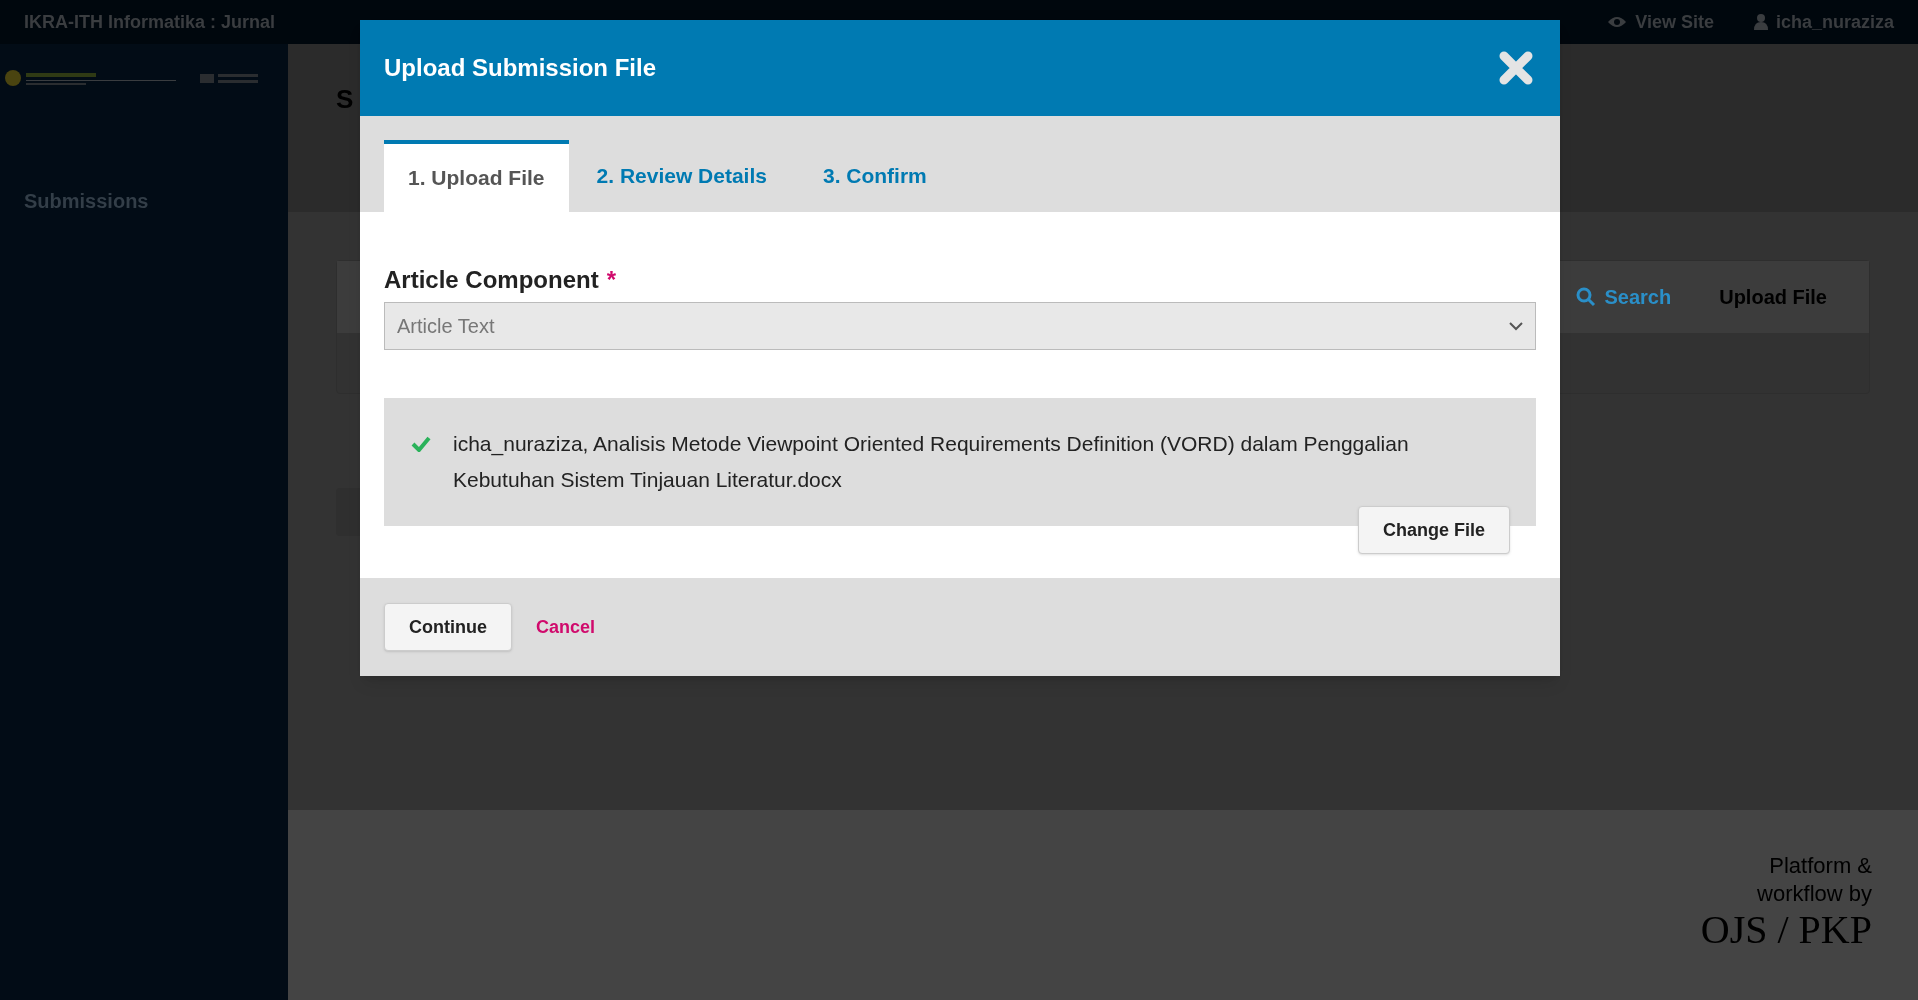  What do you see at coordinates (960, 326) in the screenshot?
I see `article-component-select: Article Text` at bounding box center [960, 326].